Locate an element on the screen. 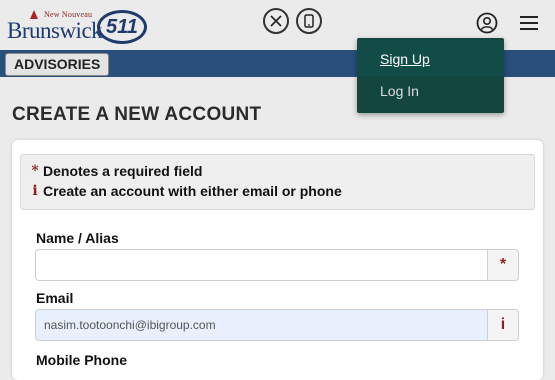  new-brunswick-511-logo: New Nouveau Brunswick 511 is located at coordinates (78, 26).